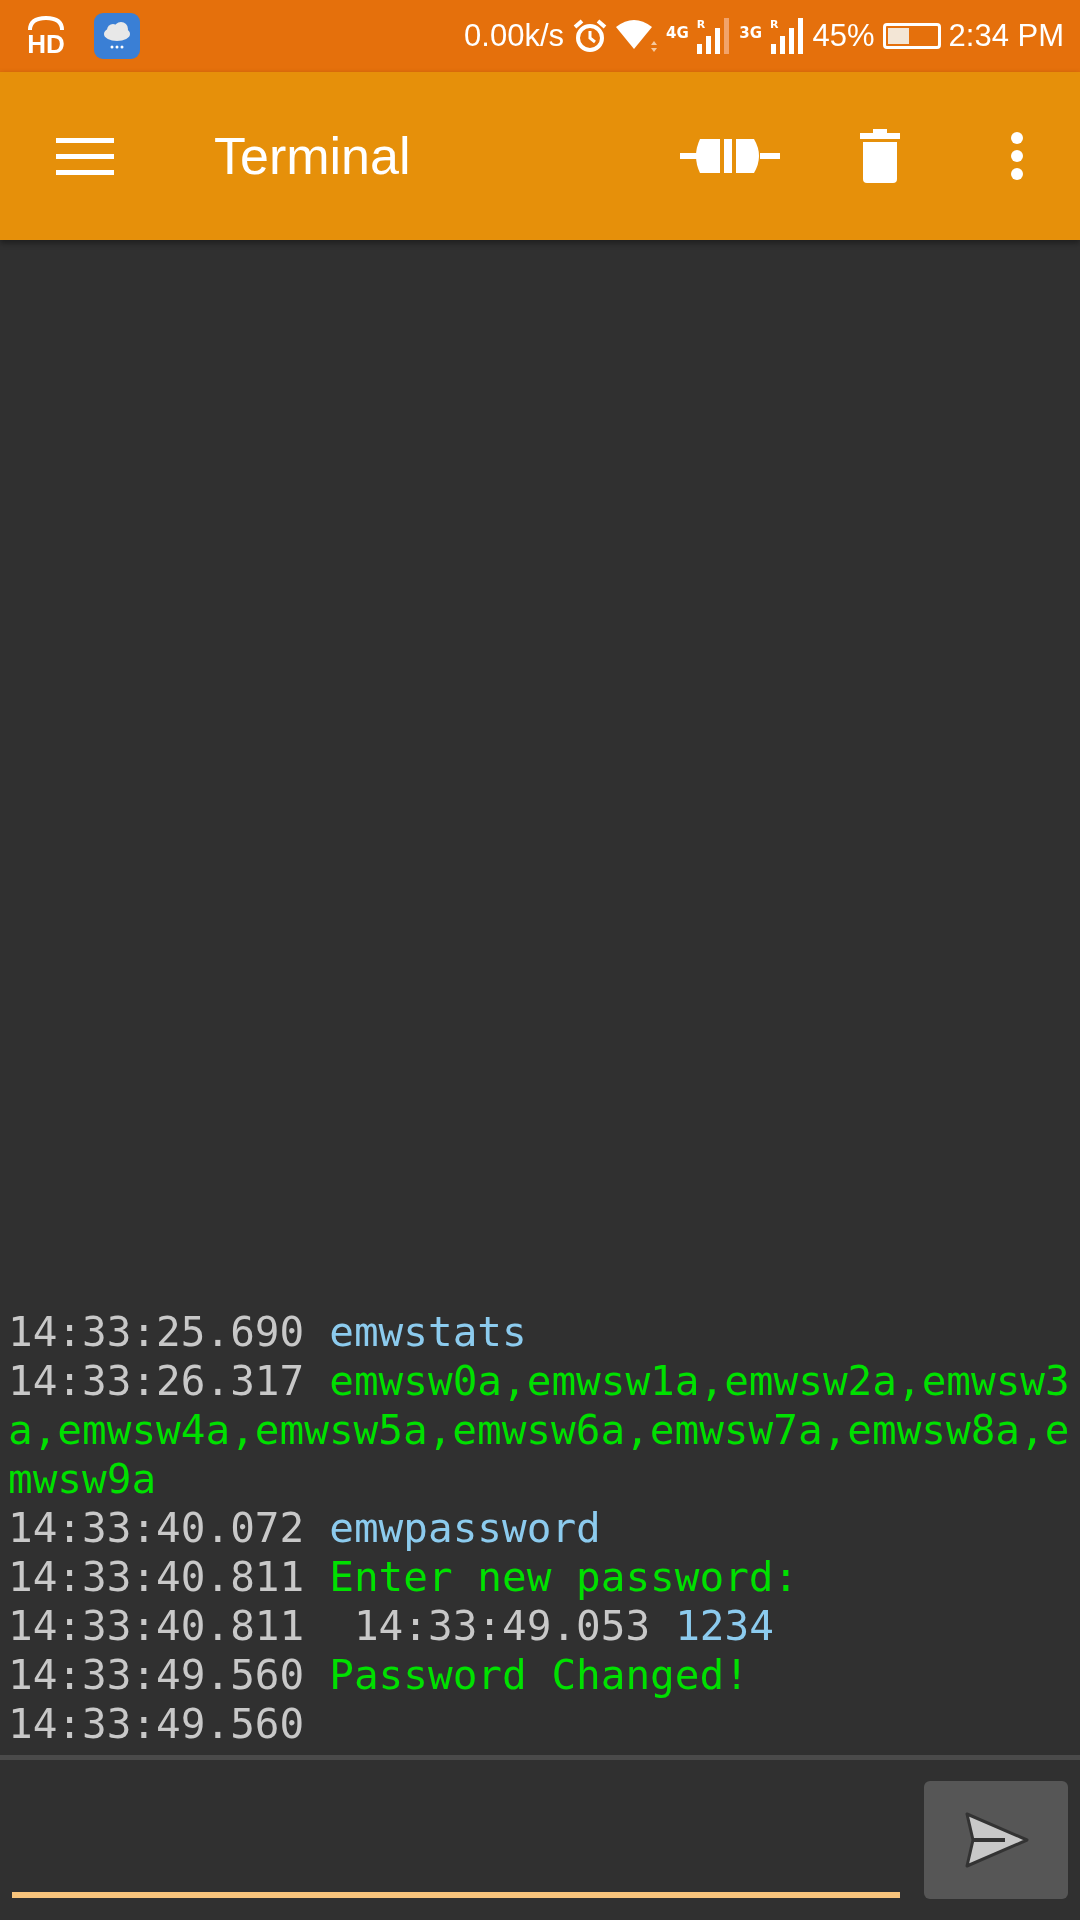  Describe the element at coordinates (637, 36) in the screenshot. I see `wifi-icon` at that location.